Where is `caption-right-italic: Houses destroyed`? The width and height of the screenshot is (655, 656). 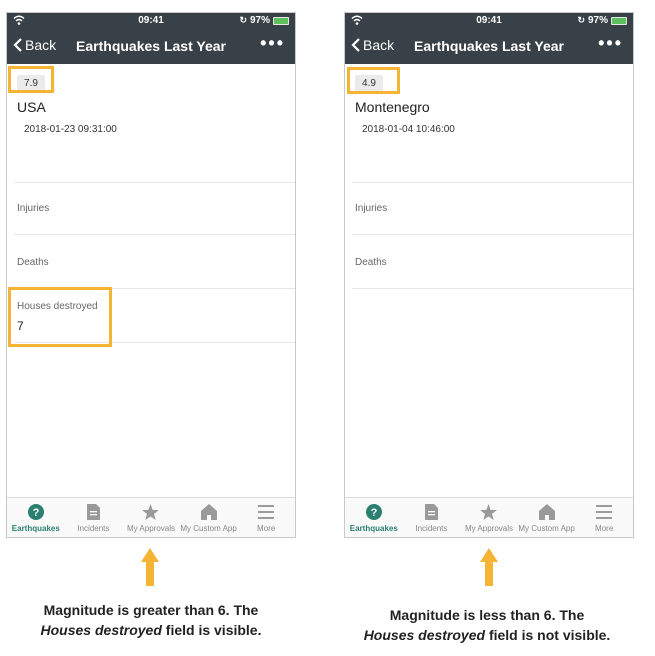 caption-right-italic: Houses destroyed is located at coordinates (424, 635).